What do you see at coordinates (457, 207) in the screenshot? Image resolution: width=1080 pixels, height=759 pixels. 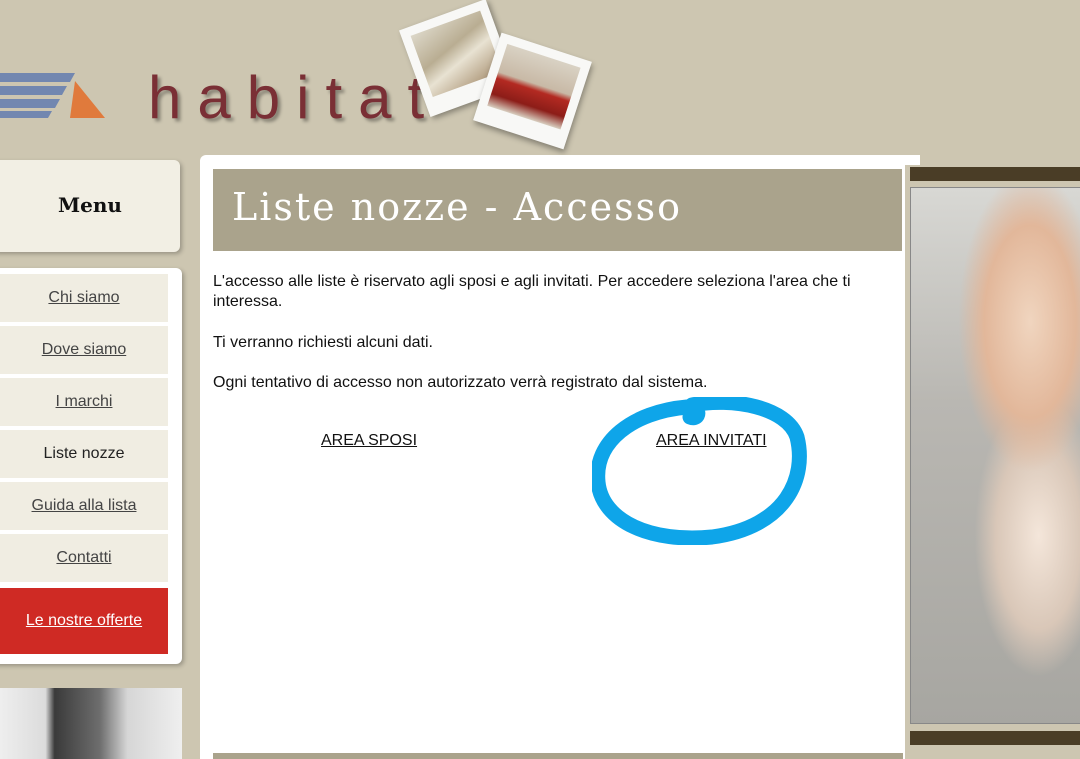 I see `page-title: Liste nozze - Accesso` at bounding box center [457, 207].